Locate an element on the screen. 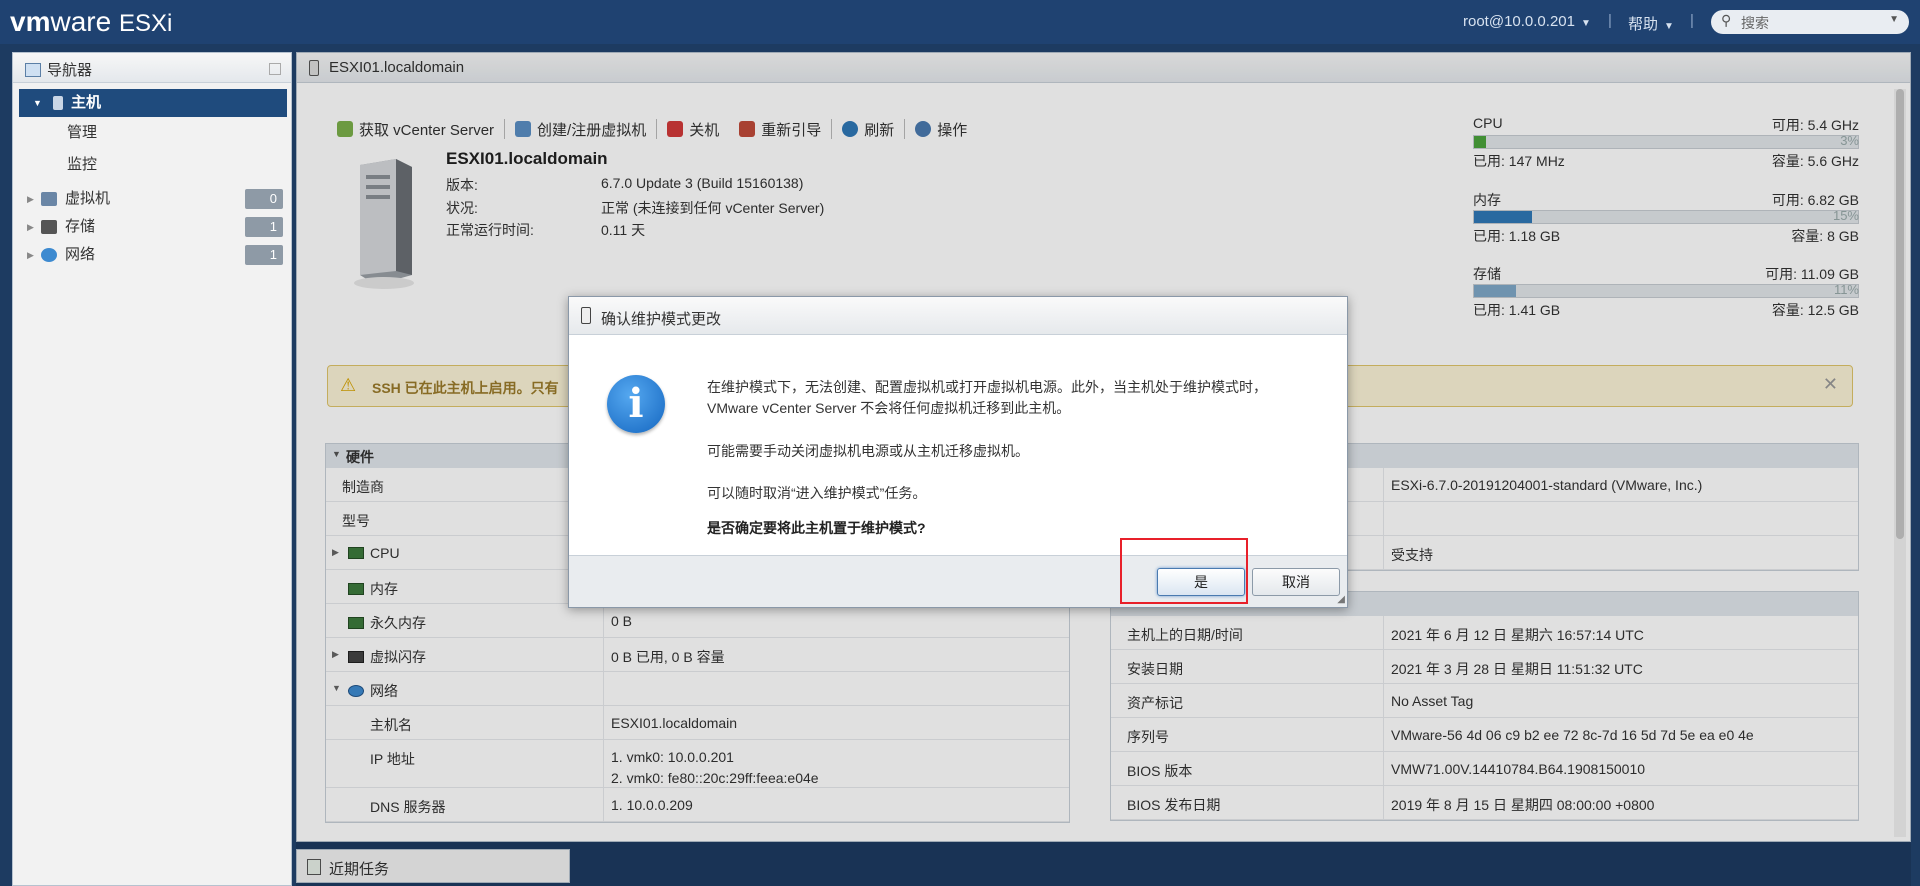  help-menu: 帮助 ▼ is located at coordinates (1651, 23).